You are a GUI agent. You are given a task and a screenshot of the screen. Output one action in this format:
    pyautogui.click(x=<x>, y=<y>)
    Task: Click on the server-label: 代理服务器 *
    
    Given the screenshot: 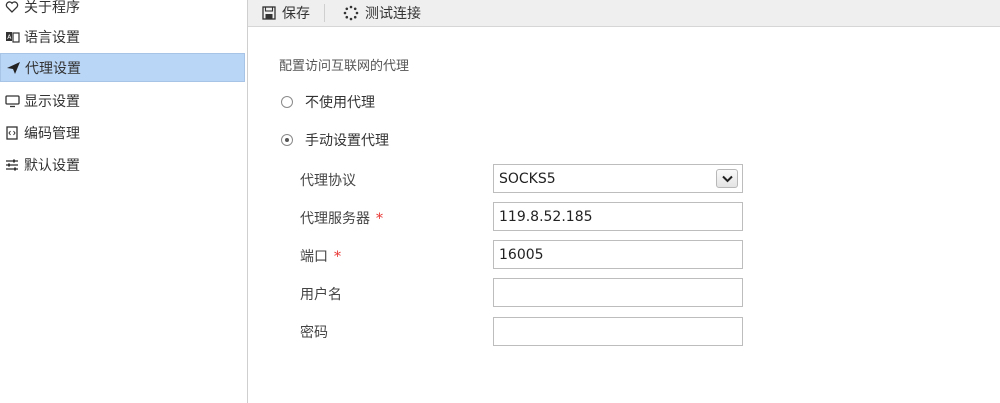 What is the action you would take?
    pyautogui.click(x=341, y=218)
    